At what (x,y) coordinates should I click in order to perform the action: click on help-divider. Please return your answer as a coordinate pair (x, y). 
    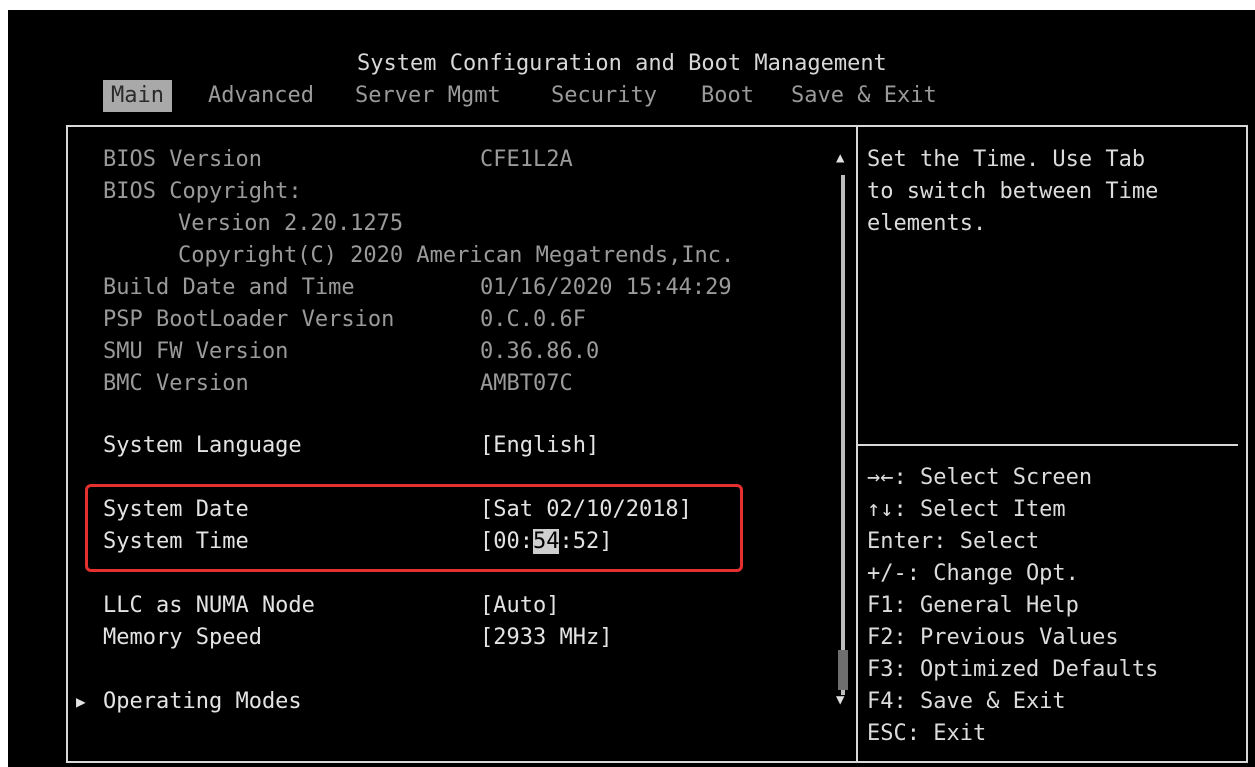
    Looking at the image, I should click on (1048, 445).